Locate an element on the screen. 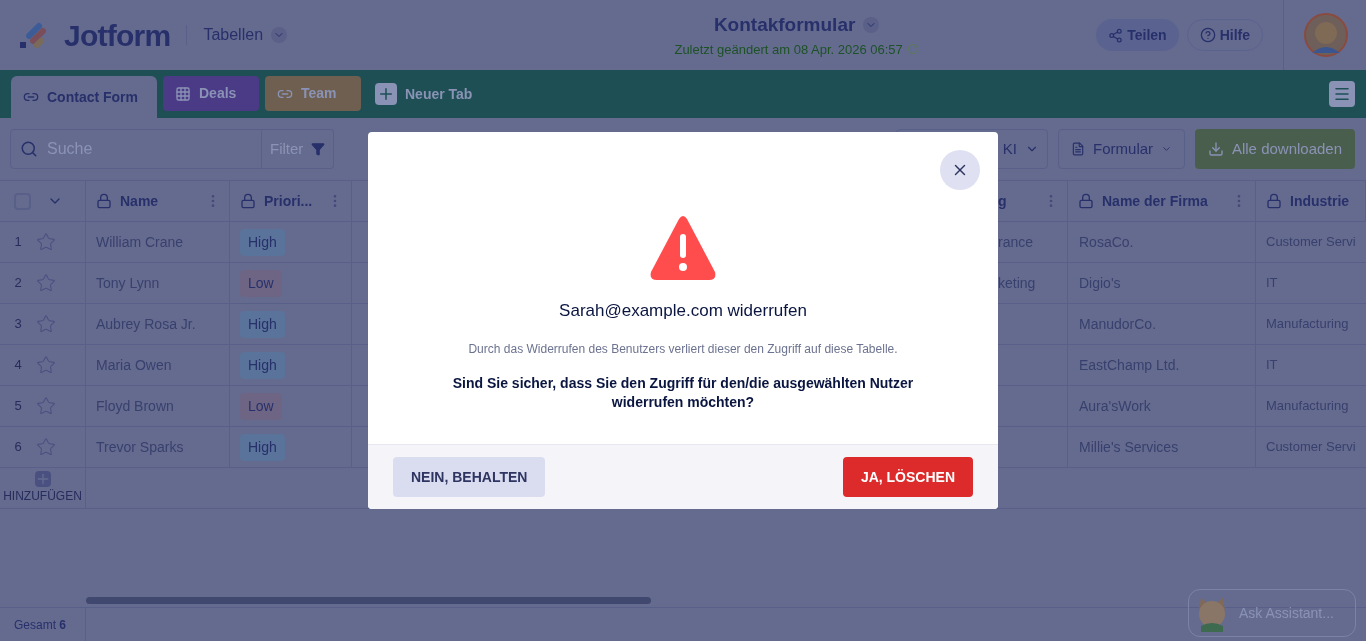 Image resolution: width=1366 pixels, height=641 pixels. row-number: 4 is located at coordinates (18, 365).